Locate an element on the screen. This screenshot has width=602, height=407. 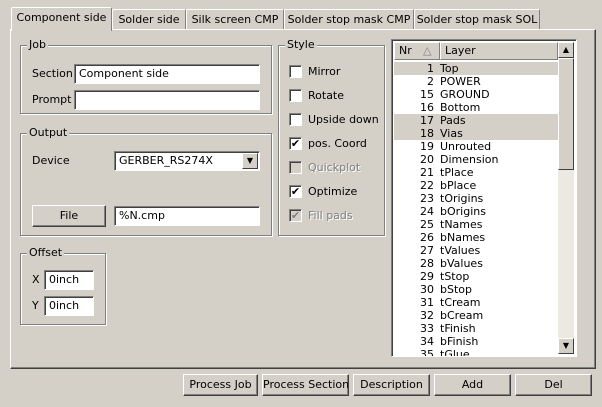
device-select-value: GERBER_RS274X is located at coordinates (166, 160).